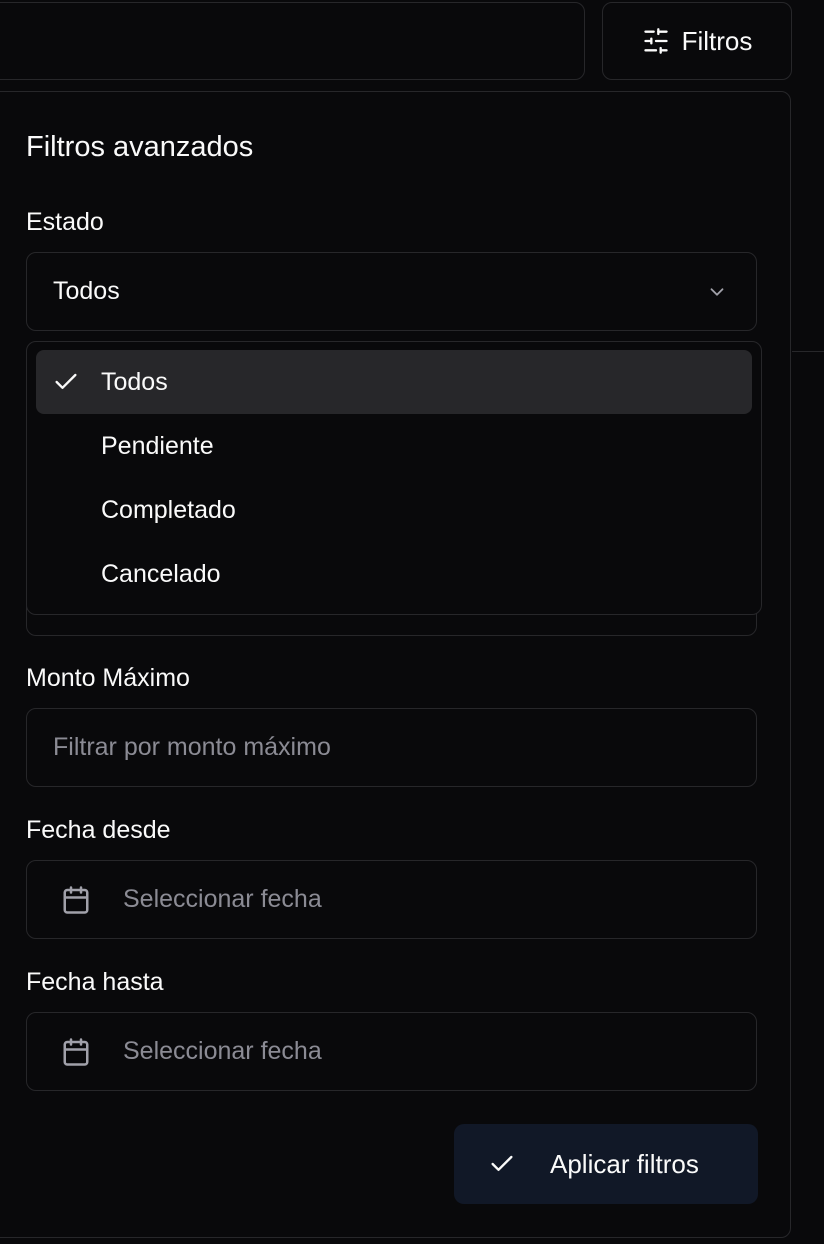  I want to click on search-input, so click(292, 41).